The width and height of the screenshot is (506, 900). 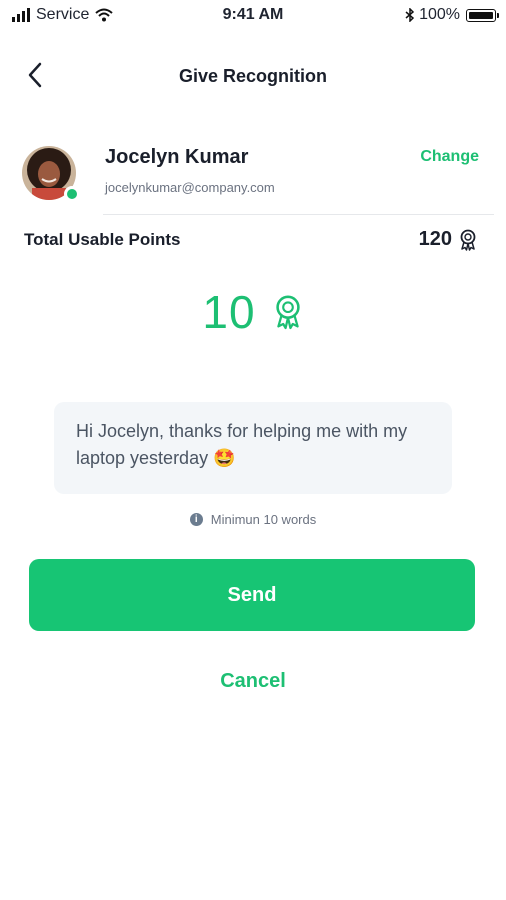 I want to click on avatar, so click(x=51, y=174).